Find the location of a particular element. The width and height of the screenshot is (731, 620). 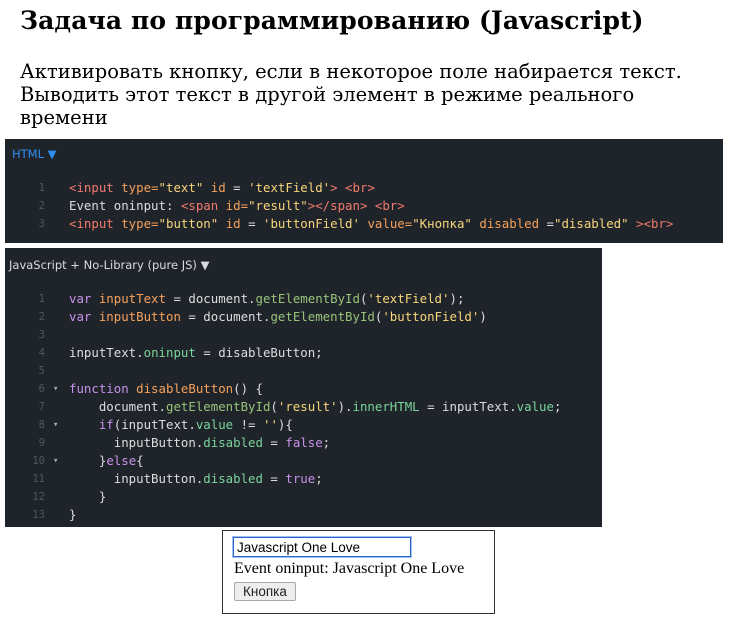

code-token: function is located at coordinates (103, 388).